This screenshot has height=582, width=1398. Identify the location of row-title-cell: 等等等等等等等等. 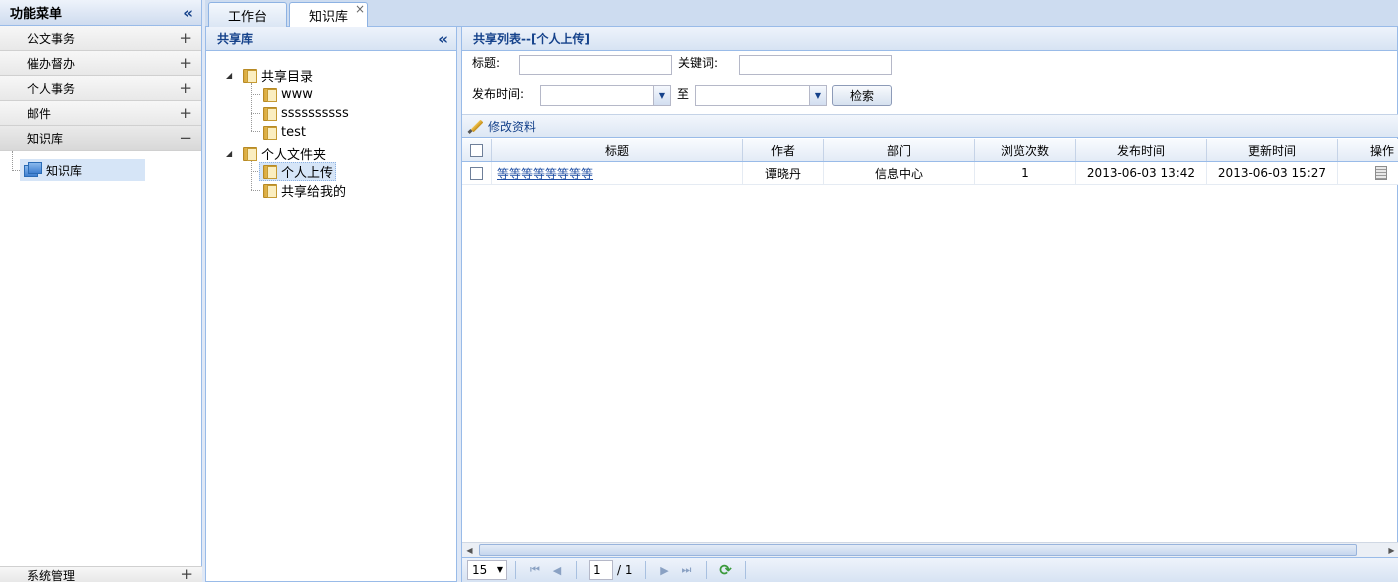
(617, 173).